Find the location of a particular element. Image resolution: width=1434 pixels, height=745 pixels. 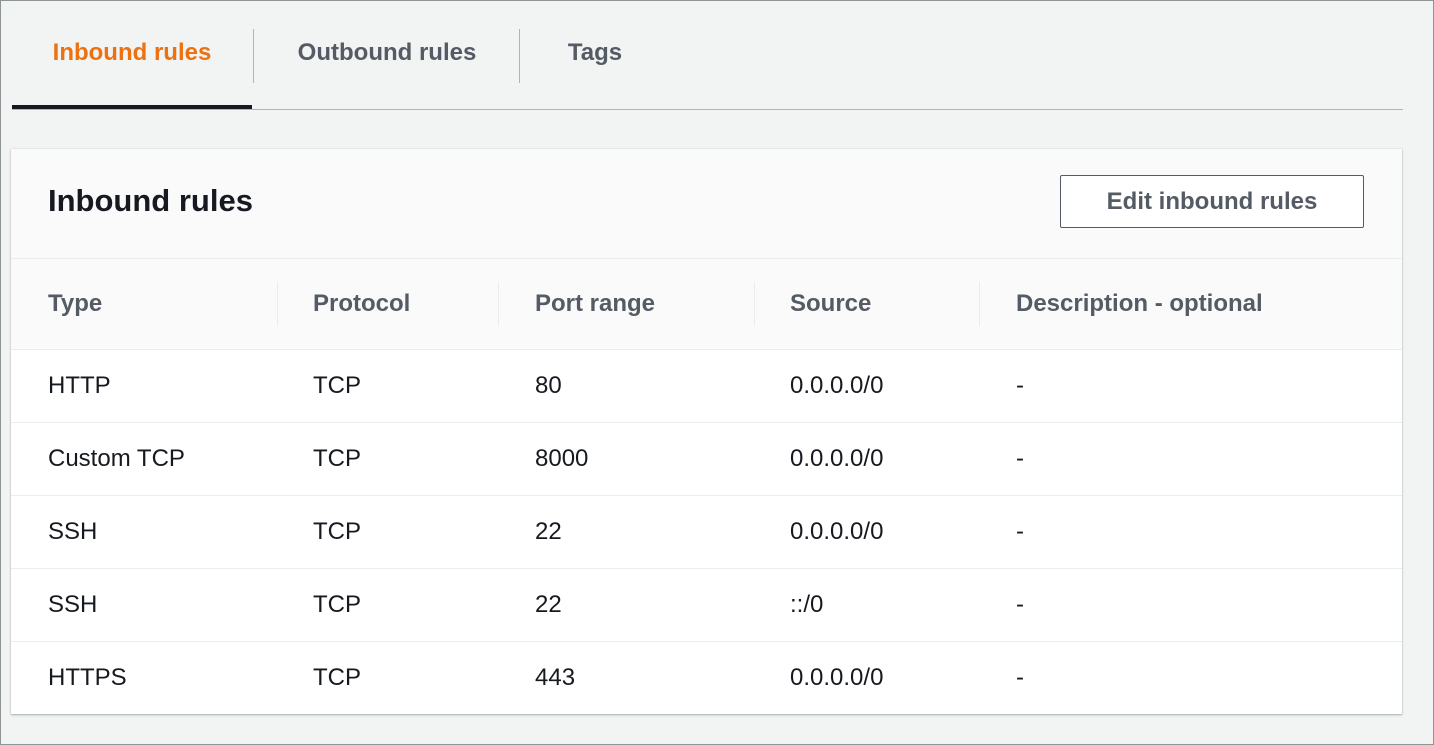

cell-type: Custom TCP is located at coordinates (116, 458).